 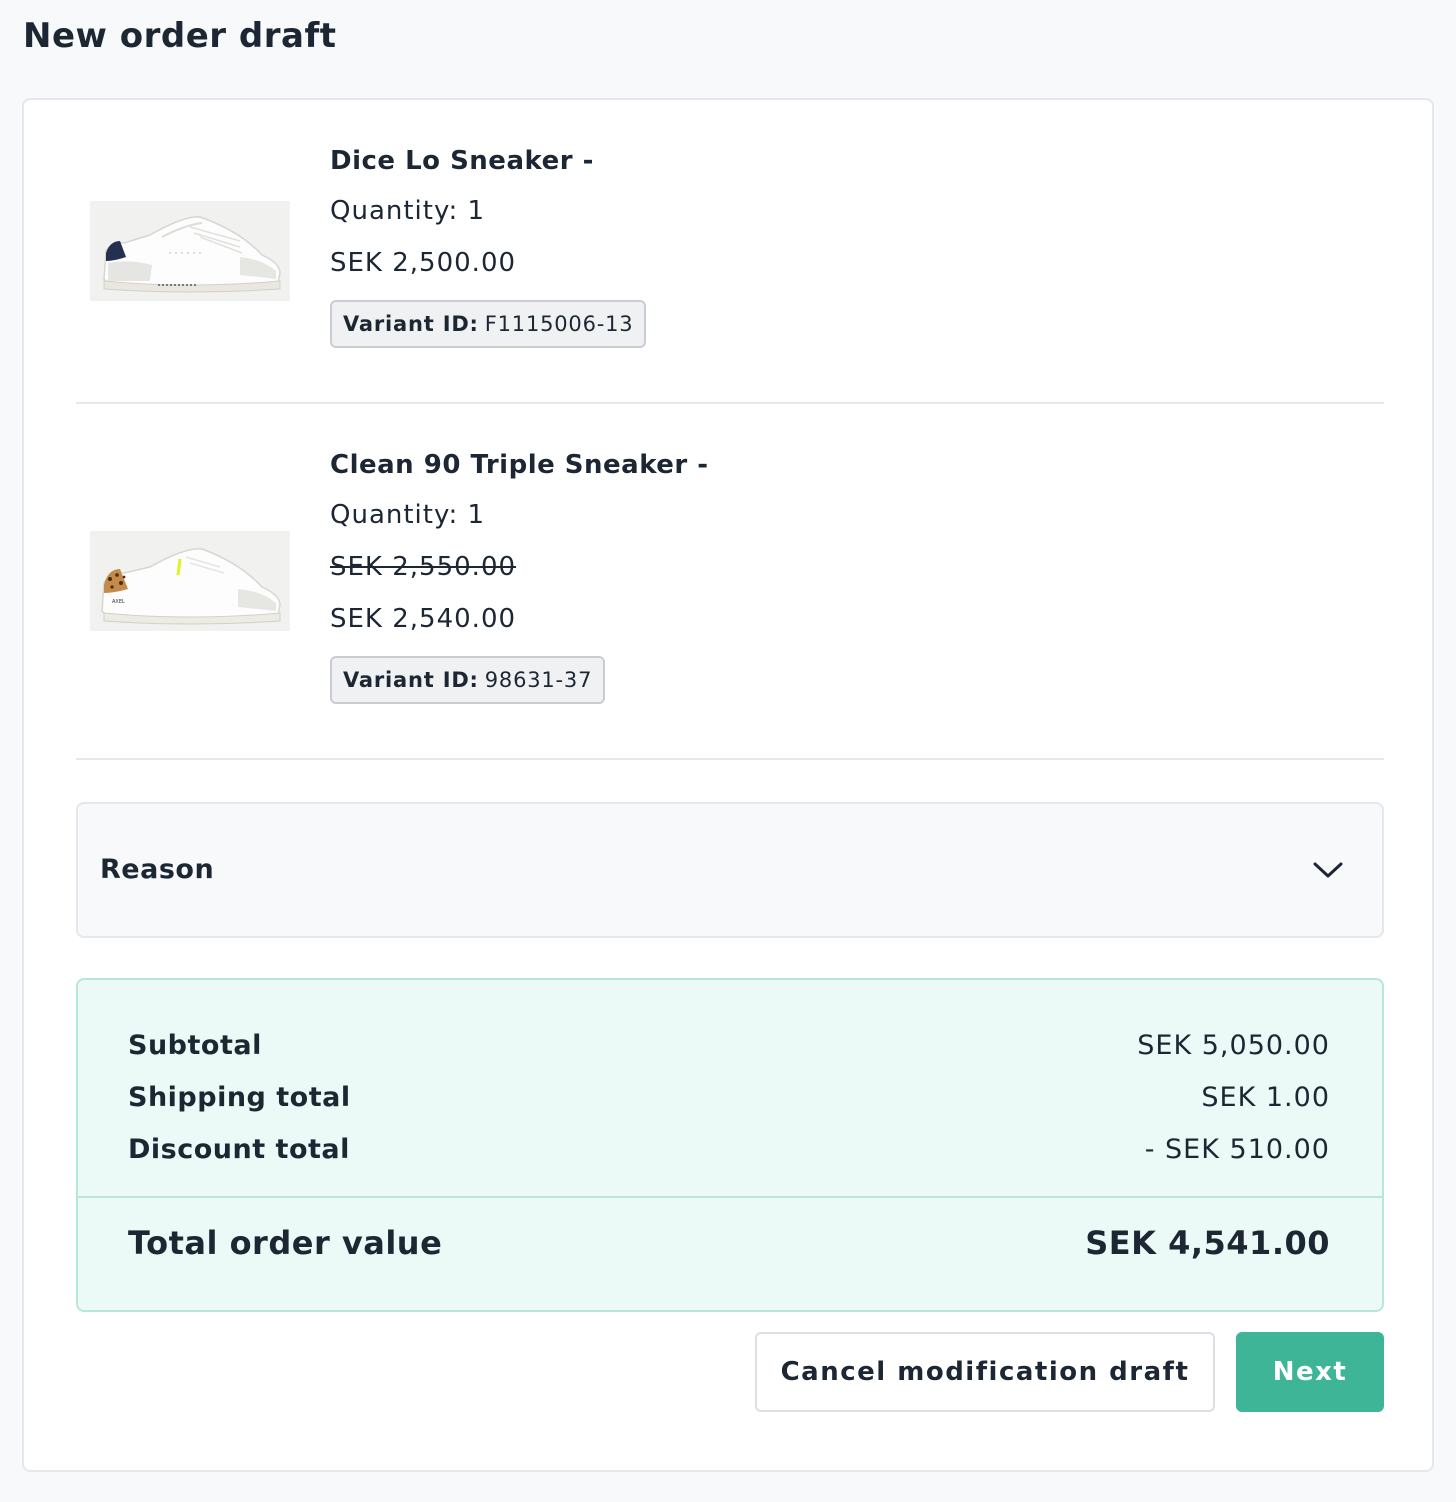 What do you see at coordinates (239, 1149) in the screenshot?
I see `discount-total-label: Discount total` at bounding box center [239, 1149].